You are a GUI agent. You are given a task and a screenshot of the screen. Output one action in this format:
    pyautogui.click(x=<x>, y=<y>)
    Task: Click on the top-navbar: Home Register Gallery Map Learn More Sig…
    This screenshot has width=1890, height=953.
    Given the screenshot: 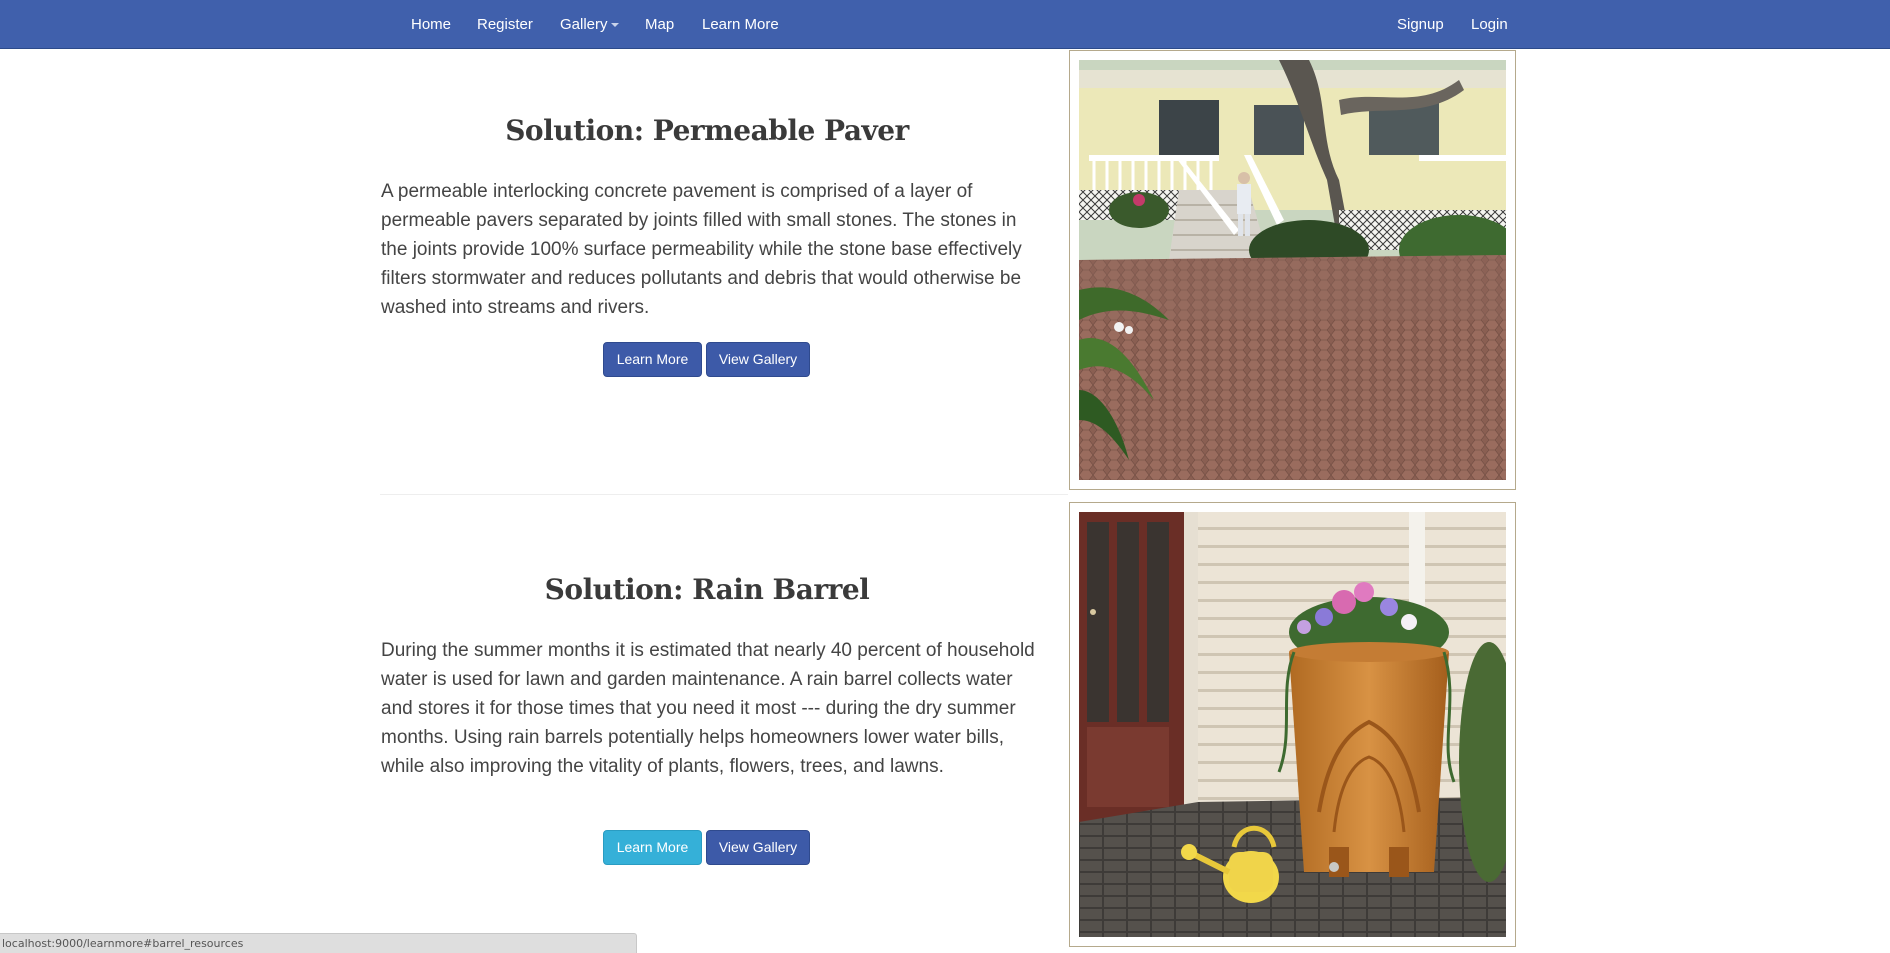 What is the action you would take?
    pyautogui.click(x=945, y=24)
    